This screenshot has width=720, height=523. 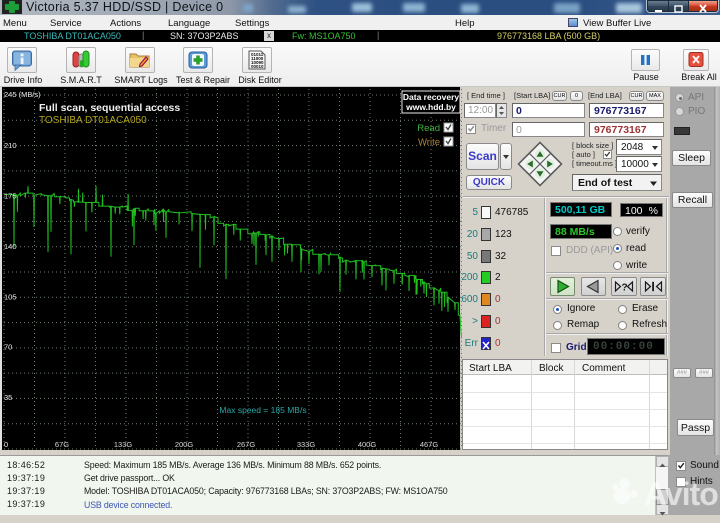 I want to click on svg-text: 133G, so click(x=123, y=444).